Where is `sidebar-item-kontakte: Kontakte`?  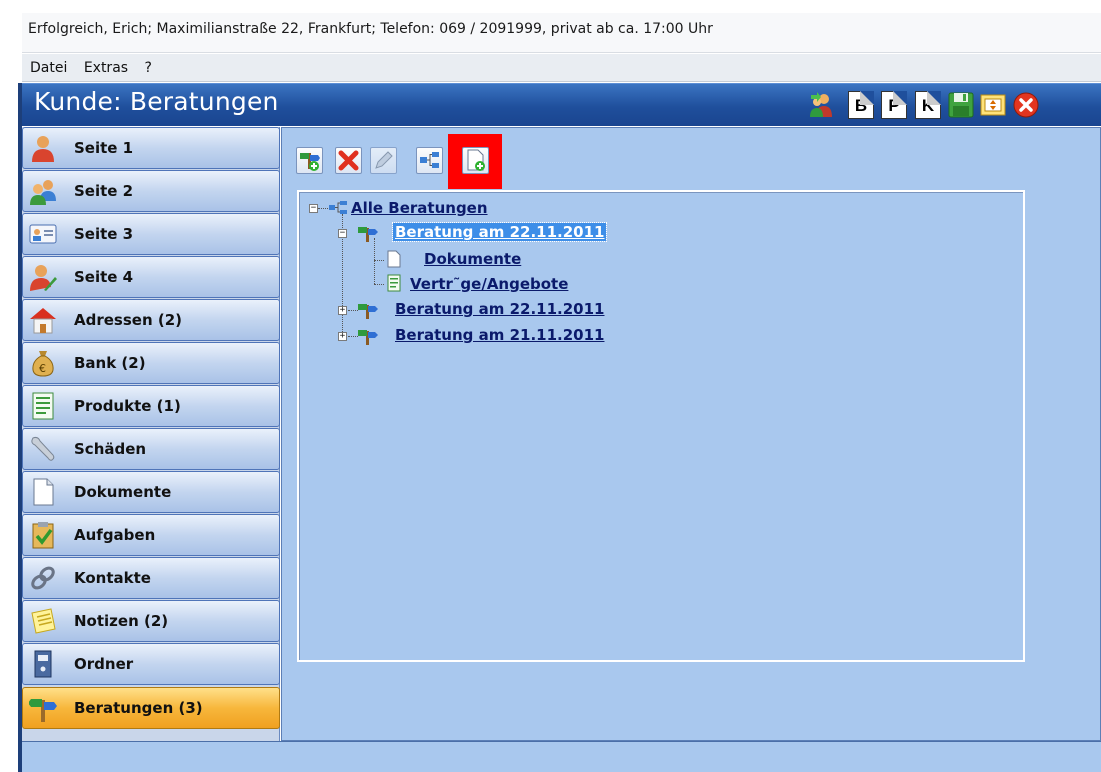
sidebar-item-kontakte: Kontakte is located at coordinates (151, 578).